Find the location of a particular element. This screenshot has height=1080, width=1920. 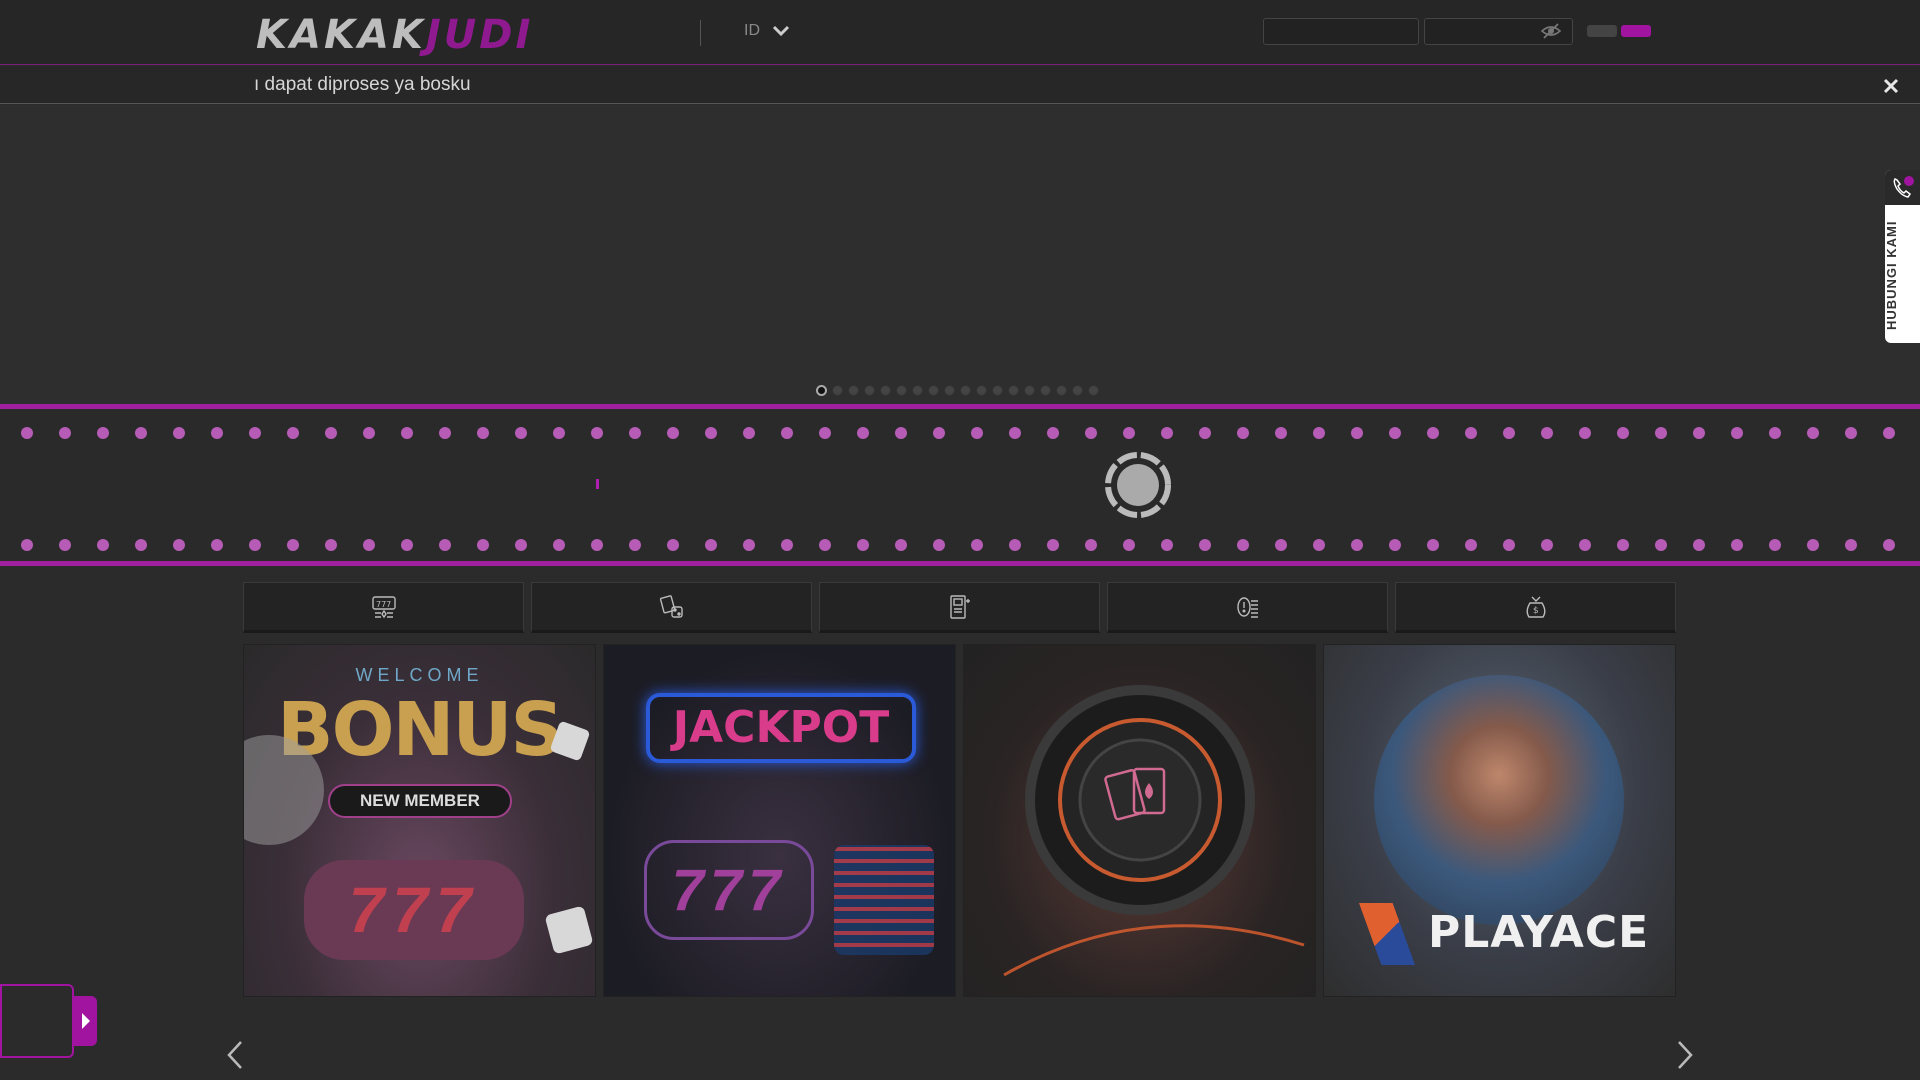

chevron-down-icon is located at coordinates (781, 31).